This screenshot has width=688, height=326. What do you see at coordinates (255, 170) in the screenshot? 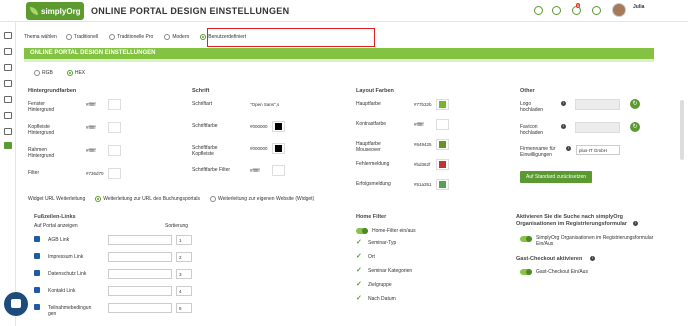
I see `font-row-value: #ffffff` at bounding box center [255, 170].